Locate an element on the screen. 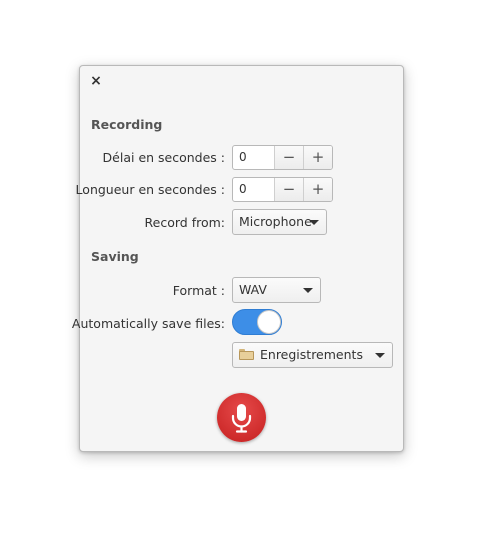  record-from-label: Record from: is located at coordinates (184, 222).